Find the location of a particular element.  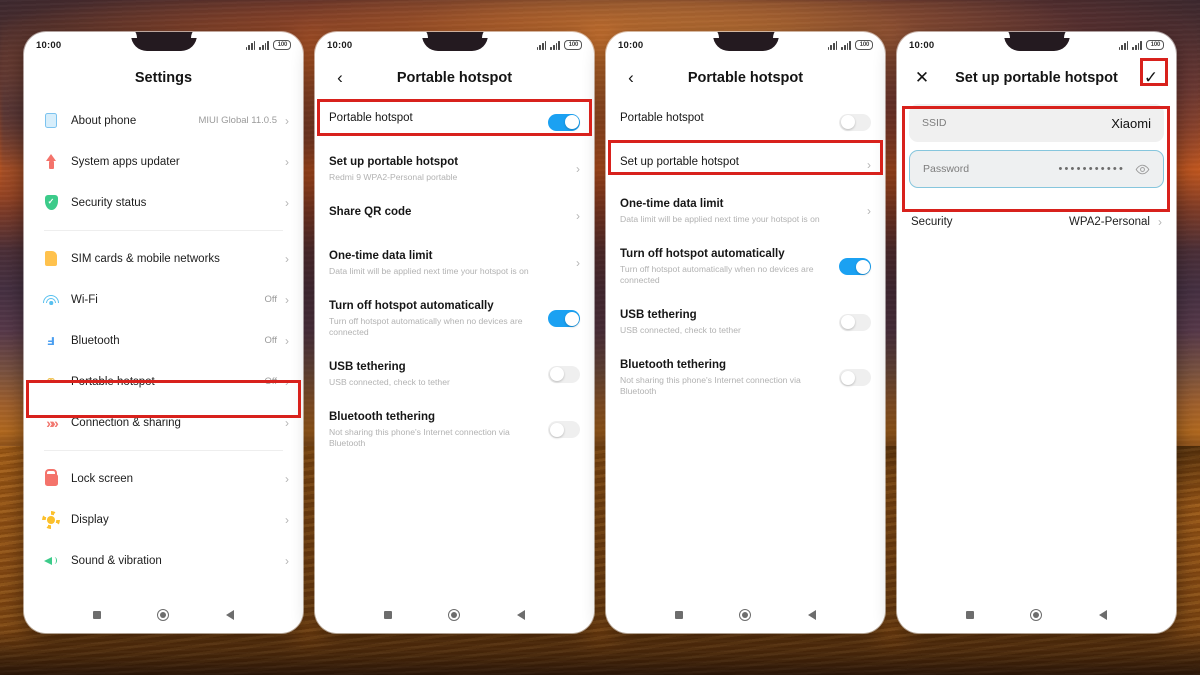

ssid-field: SSID Xiaomi is located at coordinates (1036, 123).